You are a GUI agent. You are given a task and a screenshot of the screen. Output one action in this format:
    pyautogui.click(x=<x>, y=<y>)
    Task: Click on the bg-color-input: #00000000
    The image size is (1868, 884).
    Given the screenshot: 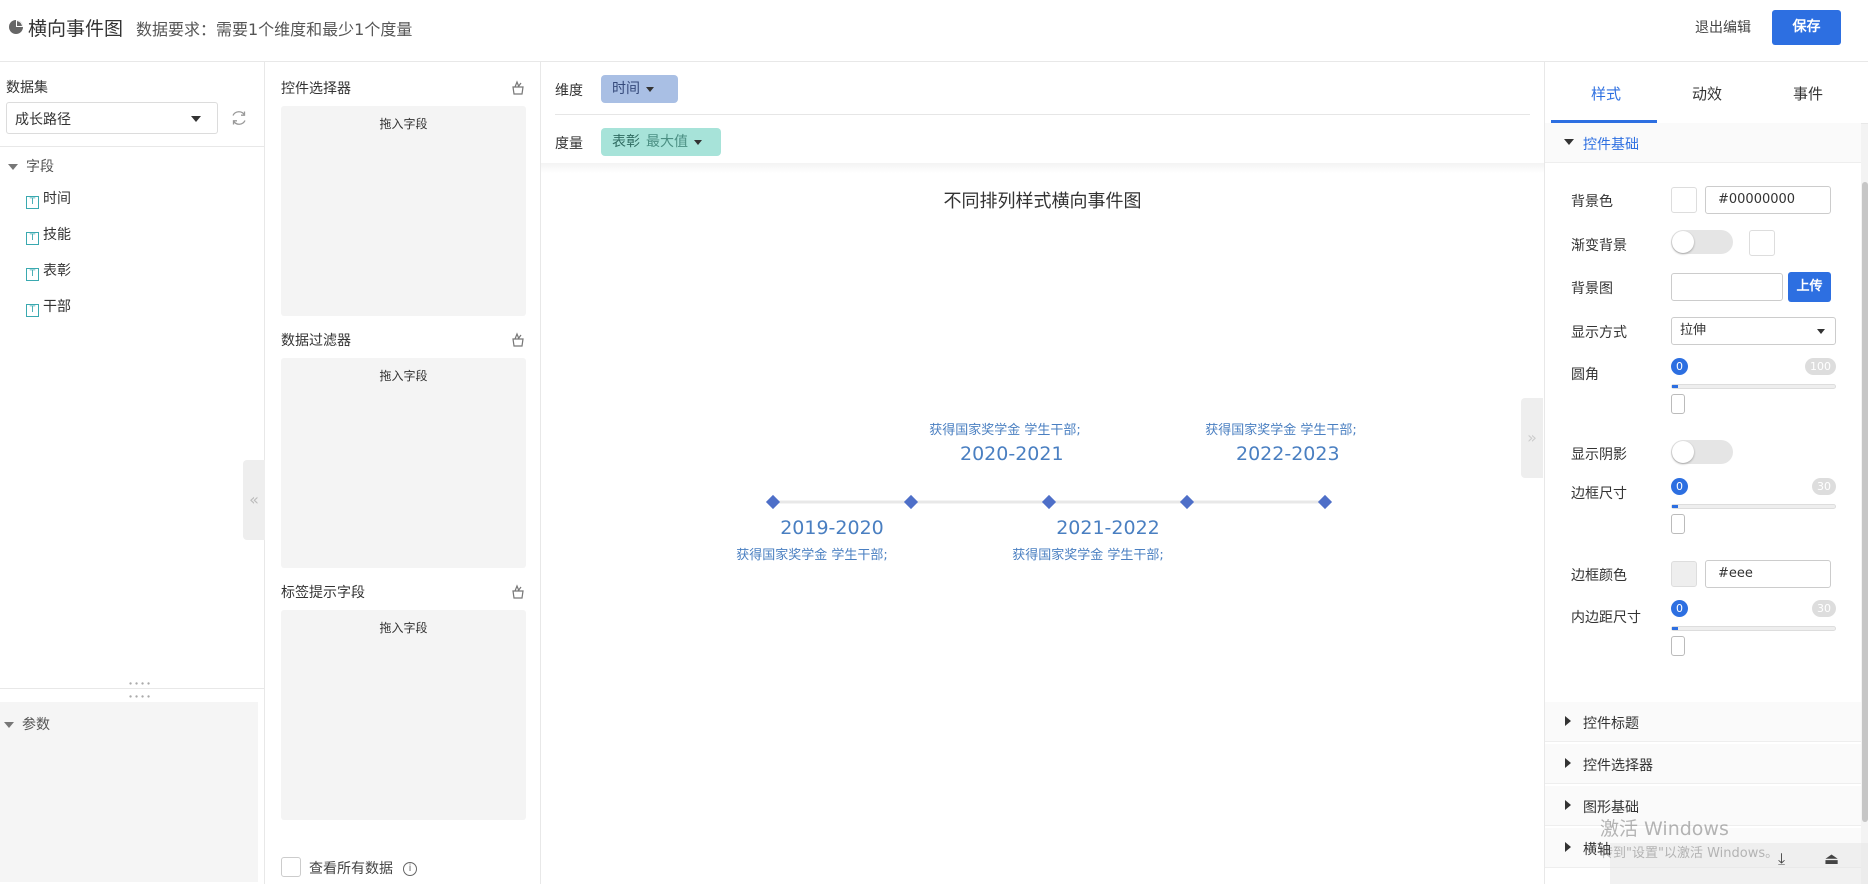 What is the action you would take?
    pyautogui.click(x=1768, y=200)
    